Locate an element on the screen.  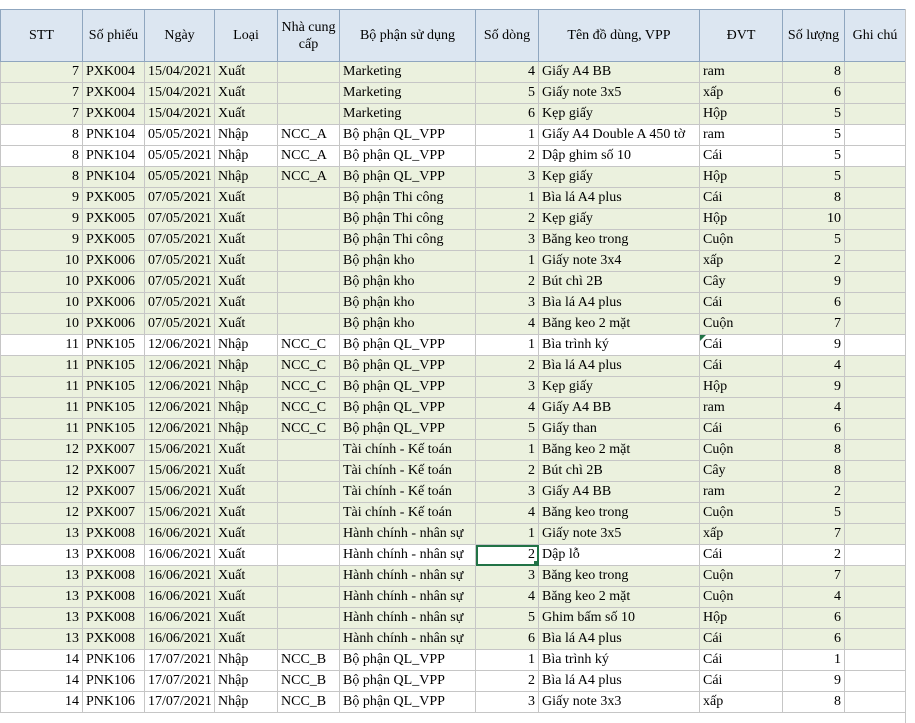
cell-so-phieu: PXK006 is located at coordinates (113, 261).